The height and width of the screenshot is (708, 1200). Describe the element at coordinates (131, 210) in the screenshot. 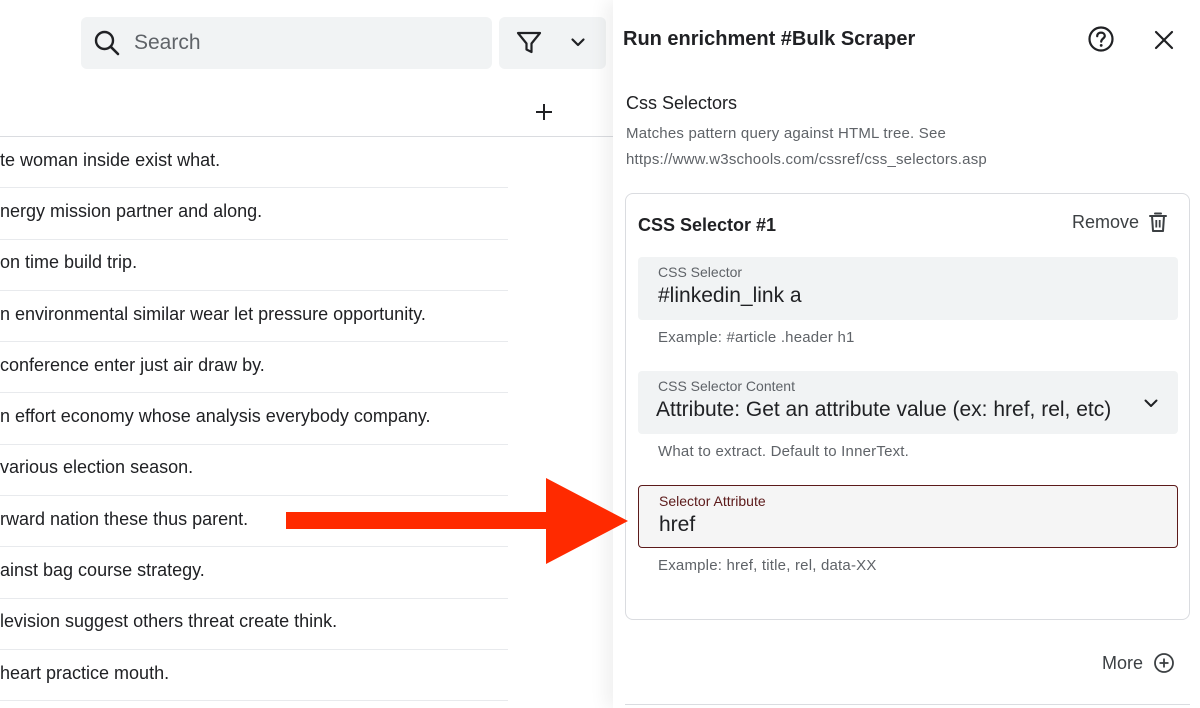

I see `table-cell: nergy mission partner and along.` at that location.